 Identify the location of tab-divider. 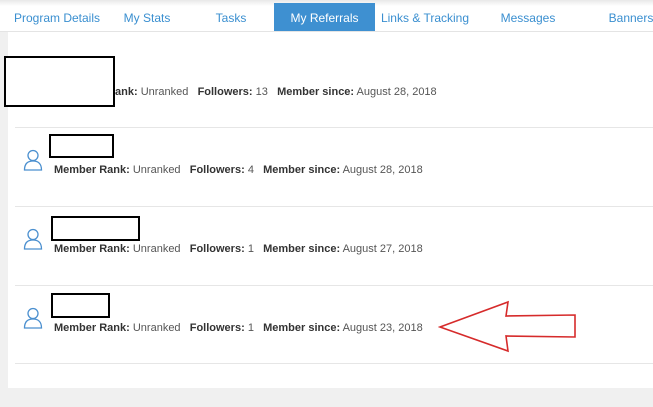
(326, 31).